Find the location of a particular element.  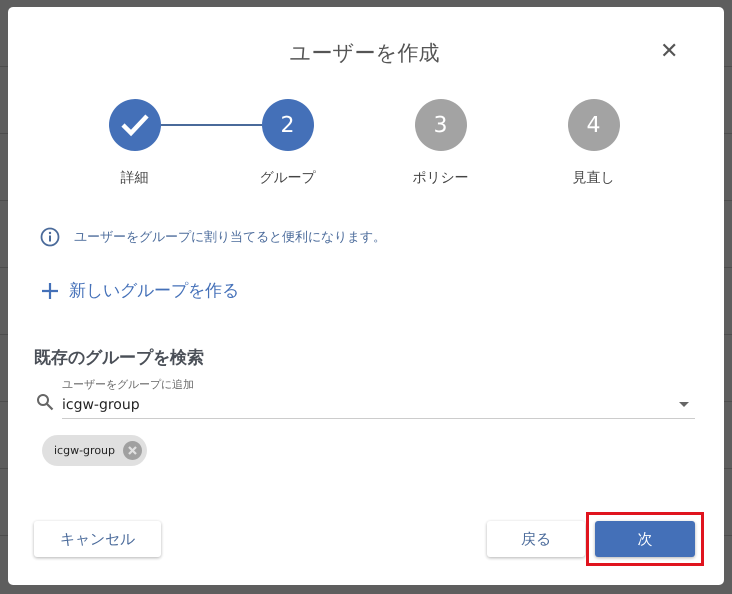

step-label: グループ is located at coordinates (288, 178).